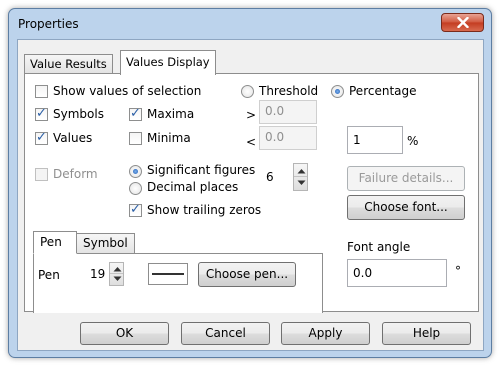 This screenshot has width=500, height=366. Describe the element at coordinates (124, 333) in the screenshot. I see `ok-button: OK` at that location.